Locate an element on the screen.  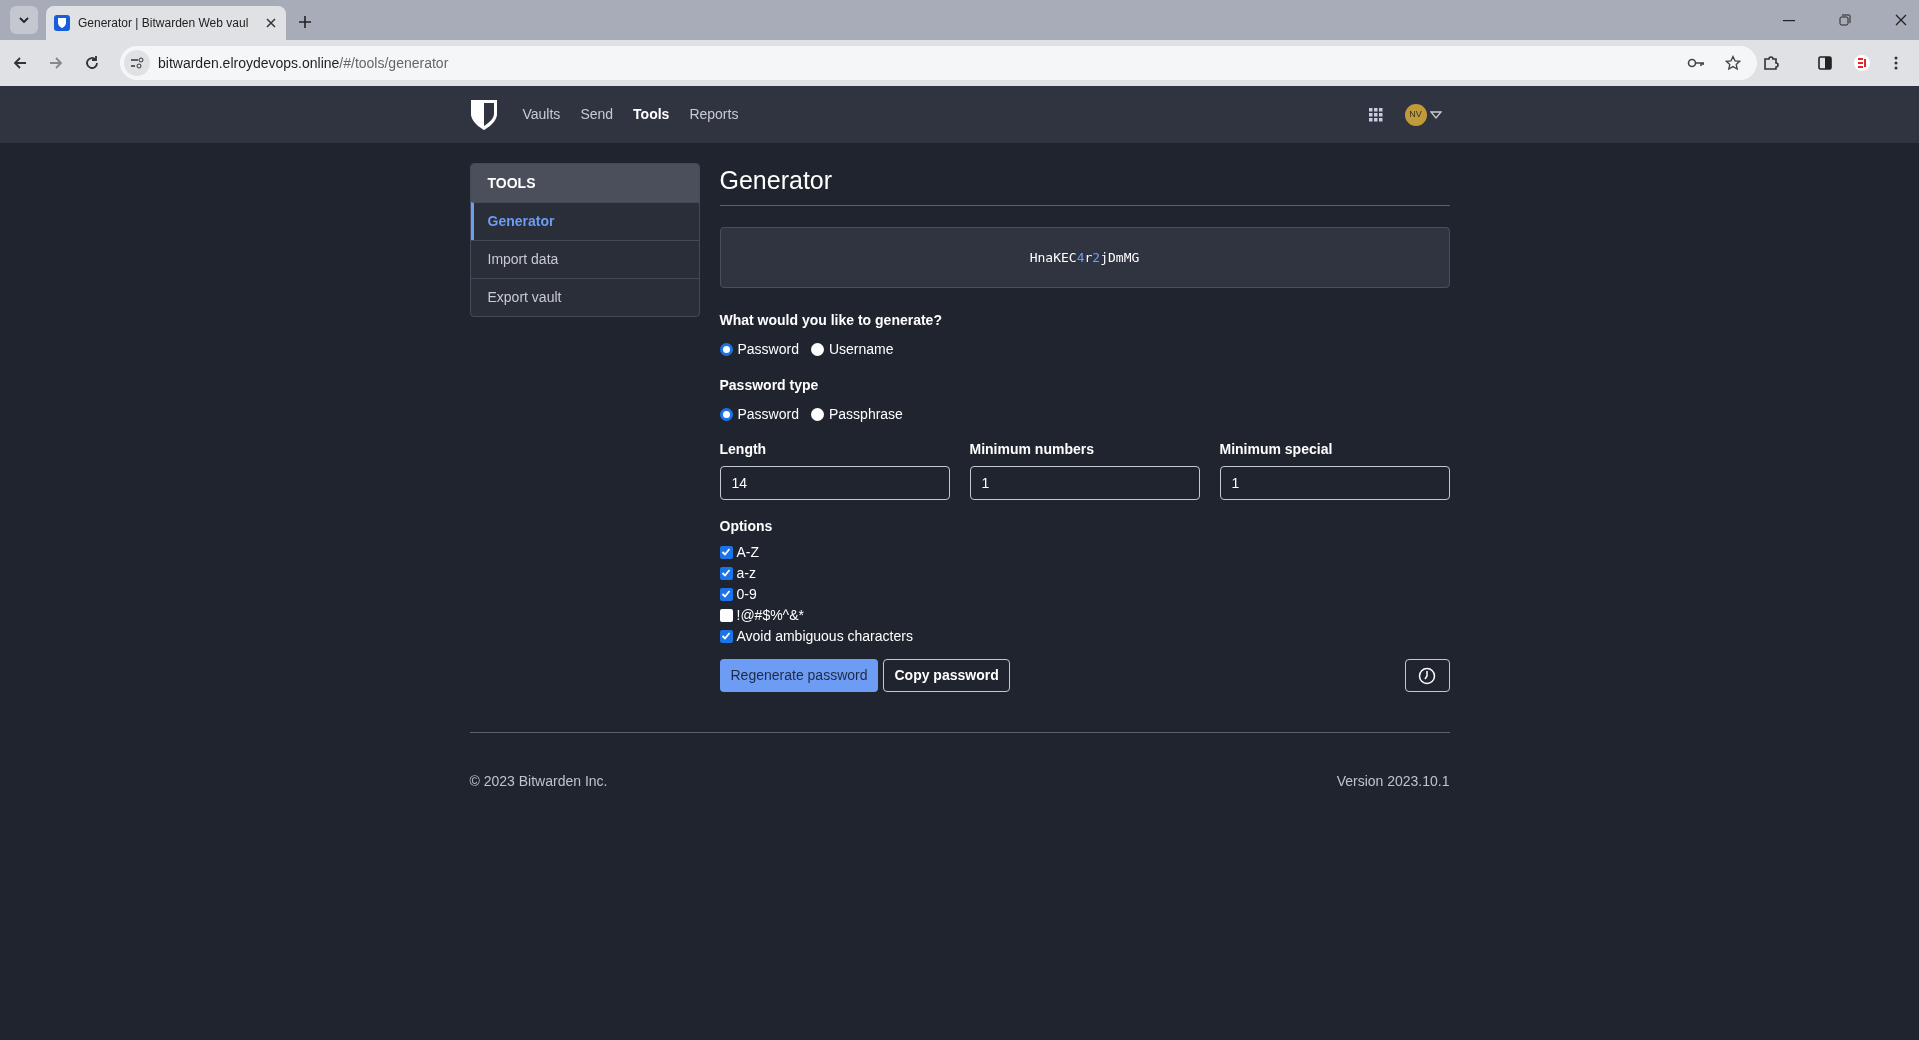
field-label: Minimum special is located at coordinates (1276, 449).